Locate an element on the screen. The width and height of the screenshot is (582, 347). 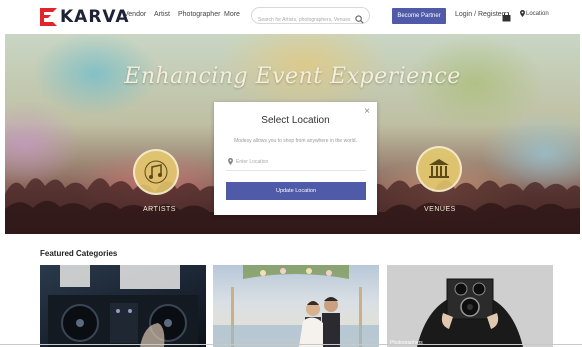
location-input-wrapper is located at coordinates (296, 162).